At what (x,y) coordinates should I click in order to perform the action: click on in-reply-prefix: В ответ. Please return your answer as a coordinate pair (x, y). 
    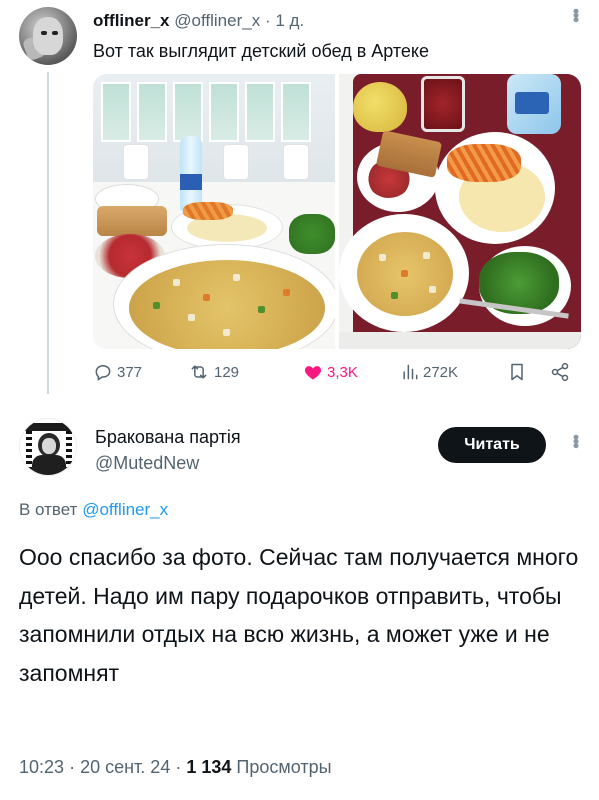
    Looking at the image, I should click on (48, 509).